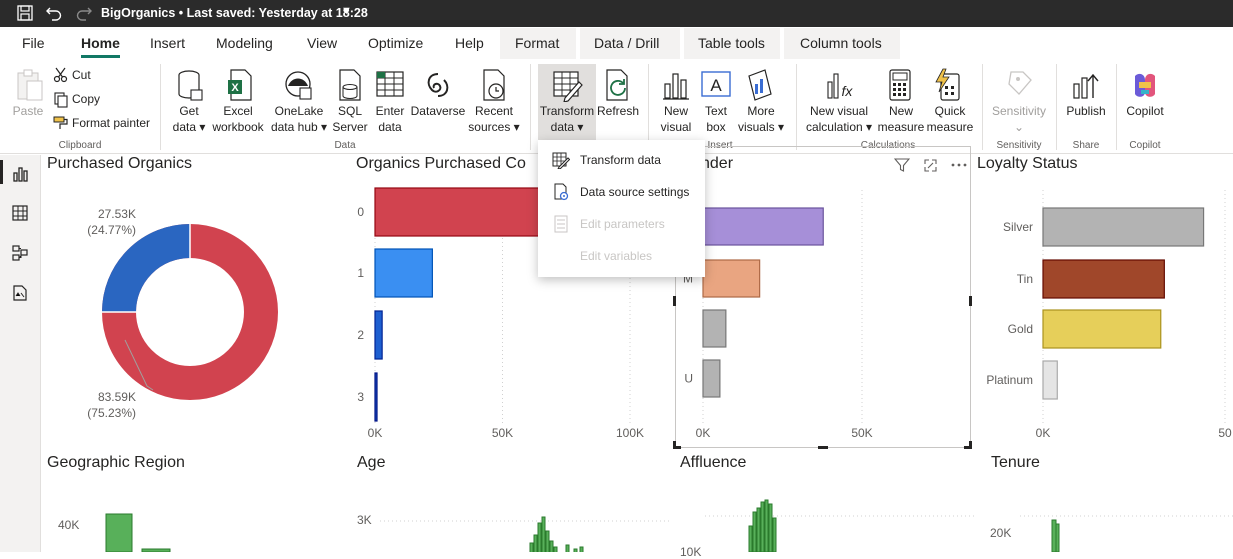 The height and width of the screenshot is (559, 1233). What do you see at coordinates (100, 43) in the screenshot?
I see `tab-home: Home` at bounding box center [100, 43].